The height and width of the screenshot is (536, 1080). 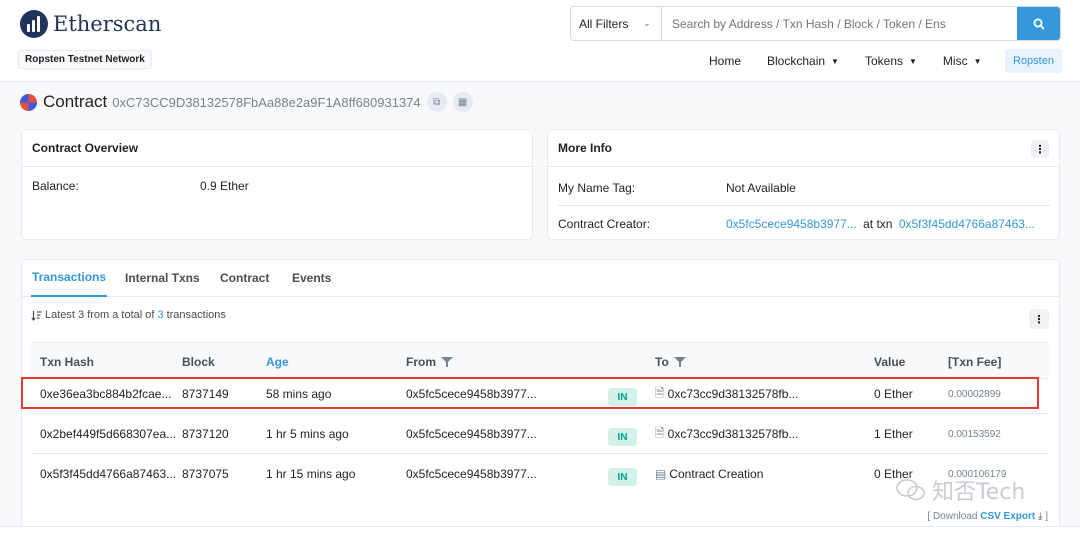 I want to click on main-nav: Home Blockchain ▼ Tokens ▼ Misc ▼, so click(x=858, y=61).